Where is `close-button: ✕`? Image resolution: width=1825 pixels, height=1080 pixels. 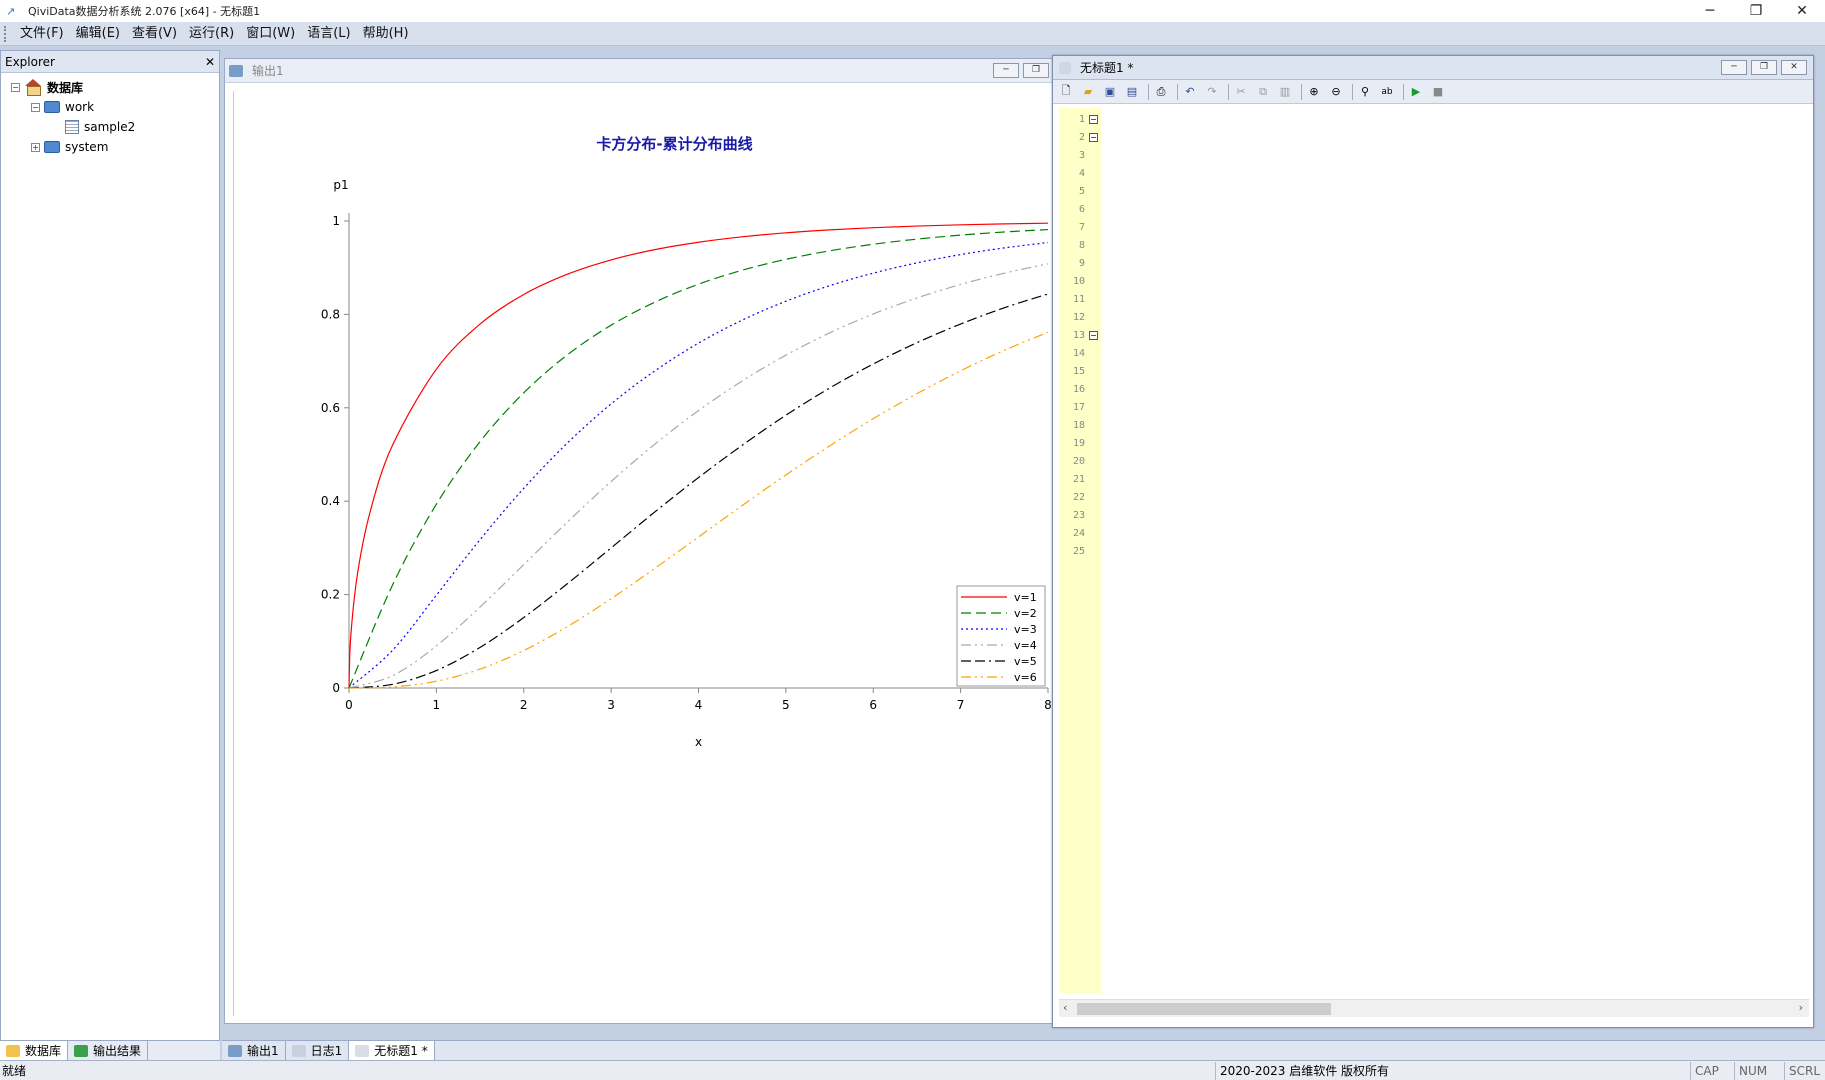
close-button: ✕ is located at coordinates (1802, 11).